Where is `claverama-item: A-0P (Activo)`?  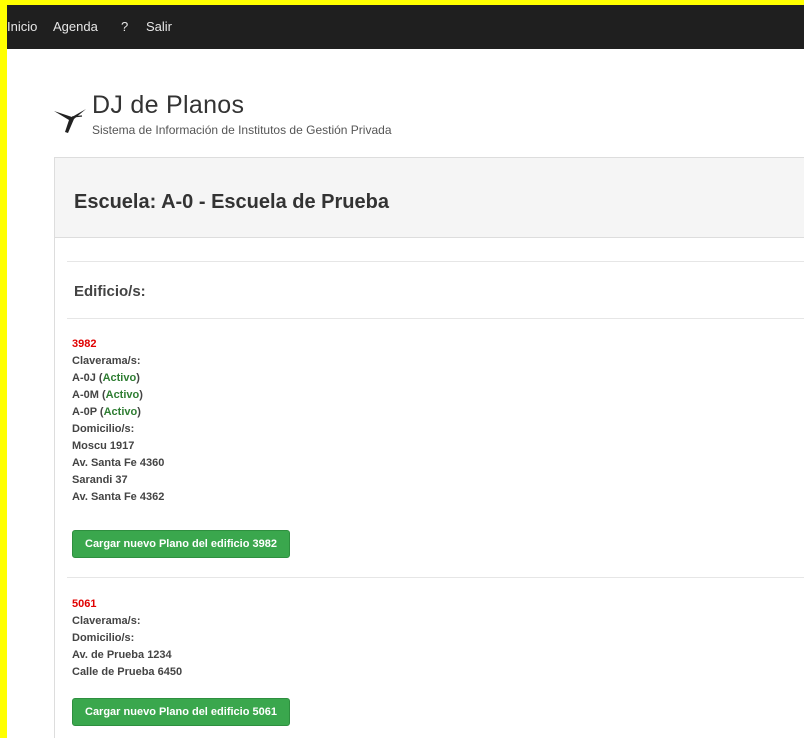
claverama-item: A-0P (Activo) is located at coordinates (106, 412).